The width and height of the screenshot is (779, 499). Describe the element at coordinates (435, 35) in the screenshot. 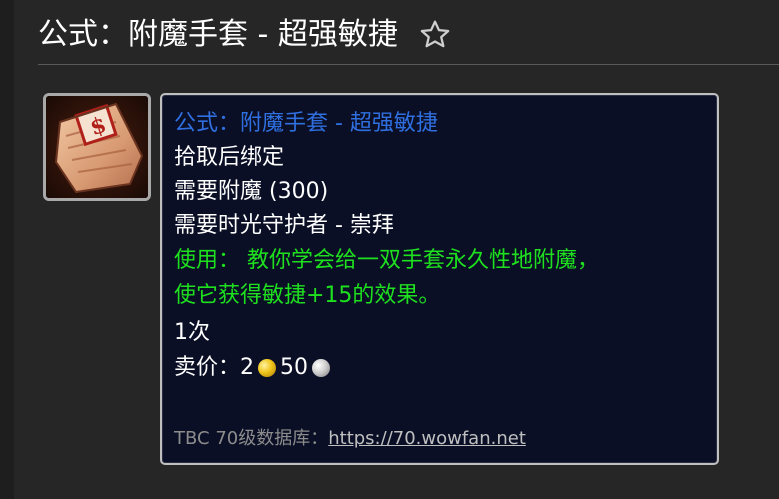

I see `star-icon` at that location.